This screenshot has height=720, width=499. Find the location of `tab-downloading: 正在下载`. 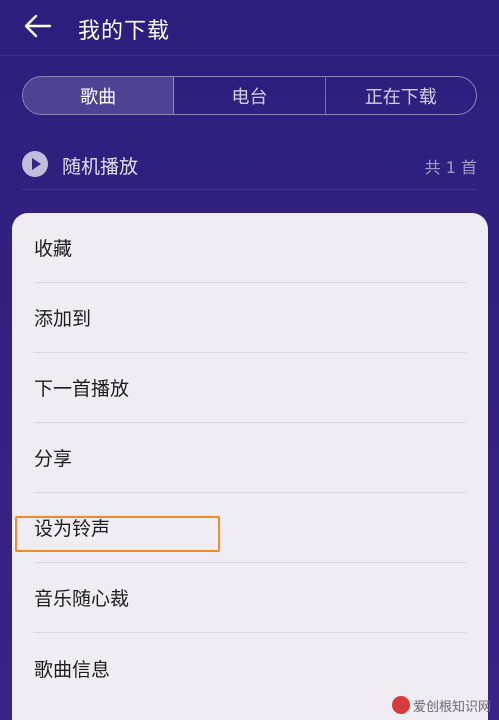

tab-downloading: 正在下载 is located at coordinates (401, 95).